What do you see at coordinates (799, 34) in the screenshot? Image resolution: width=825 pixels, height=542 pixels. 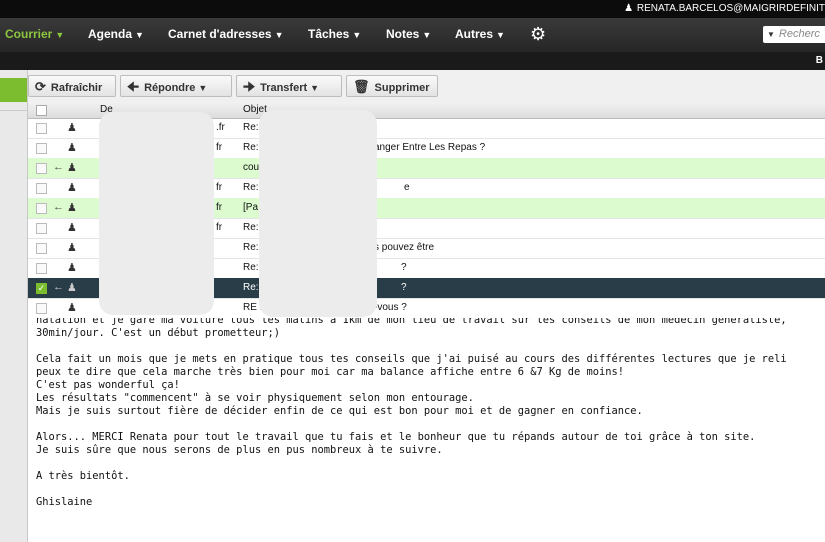 I see `search-placeholder: Recherc` at bounding box center [799, 34].